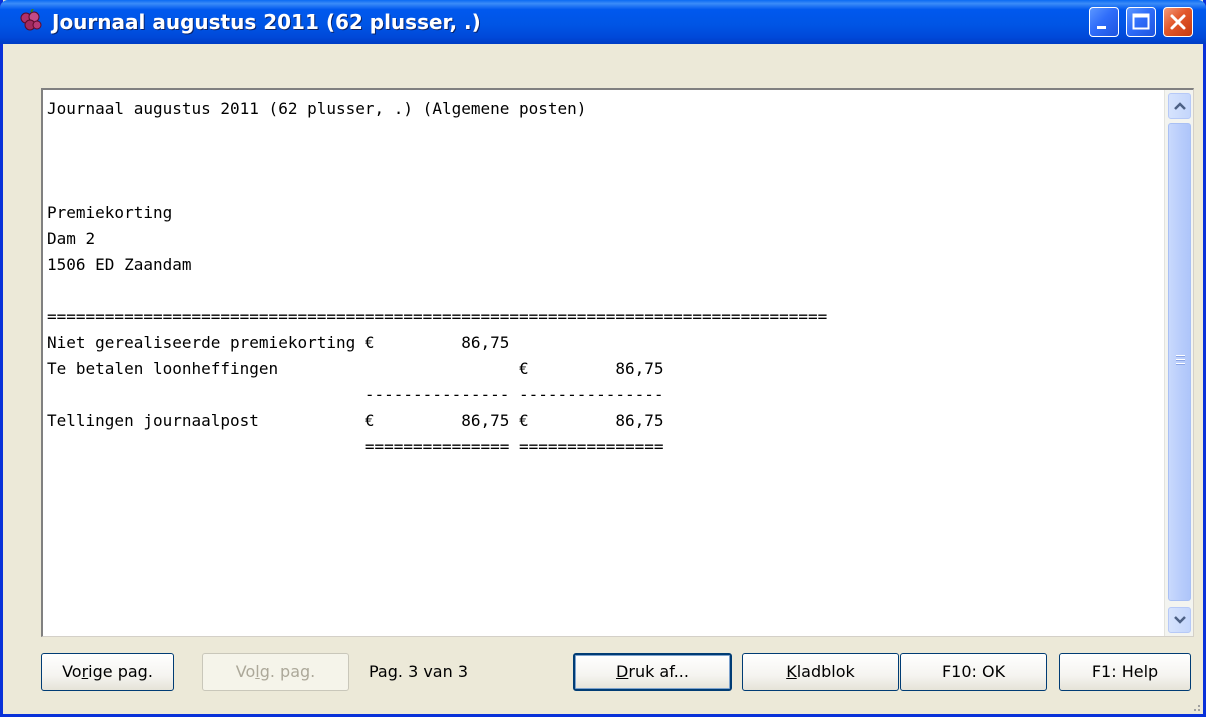 Image resolution: width=1206 pixels, height=717 pixels. I want to click on button-accelerator: K, so click(791, 671).